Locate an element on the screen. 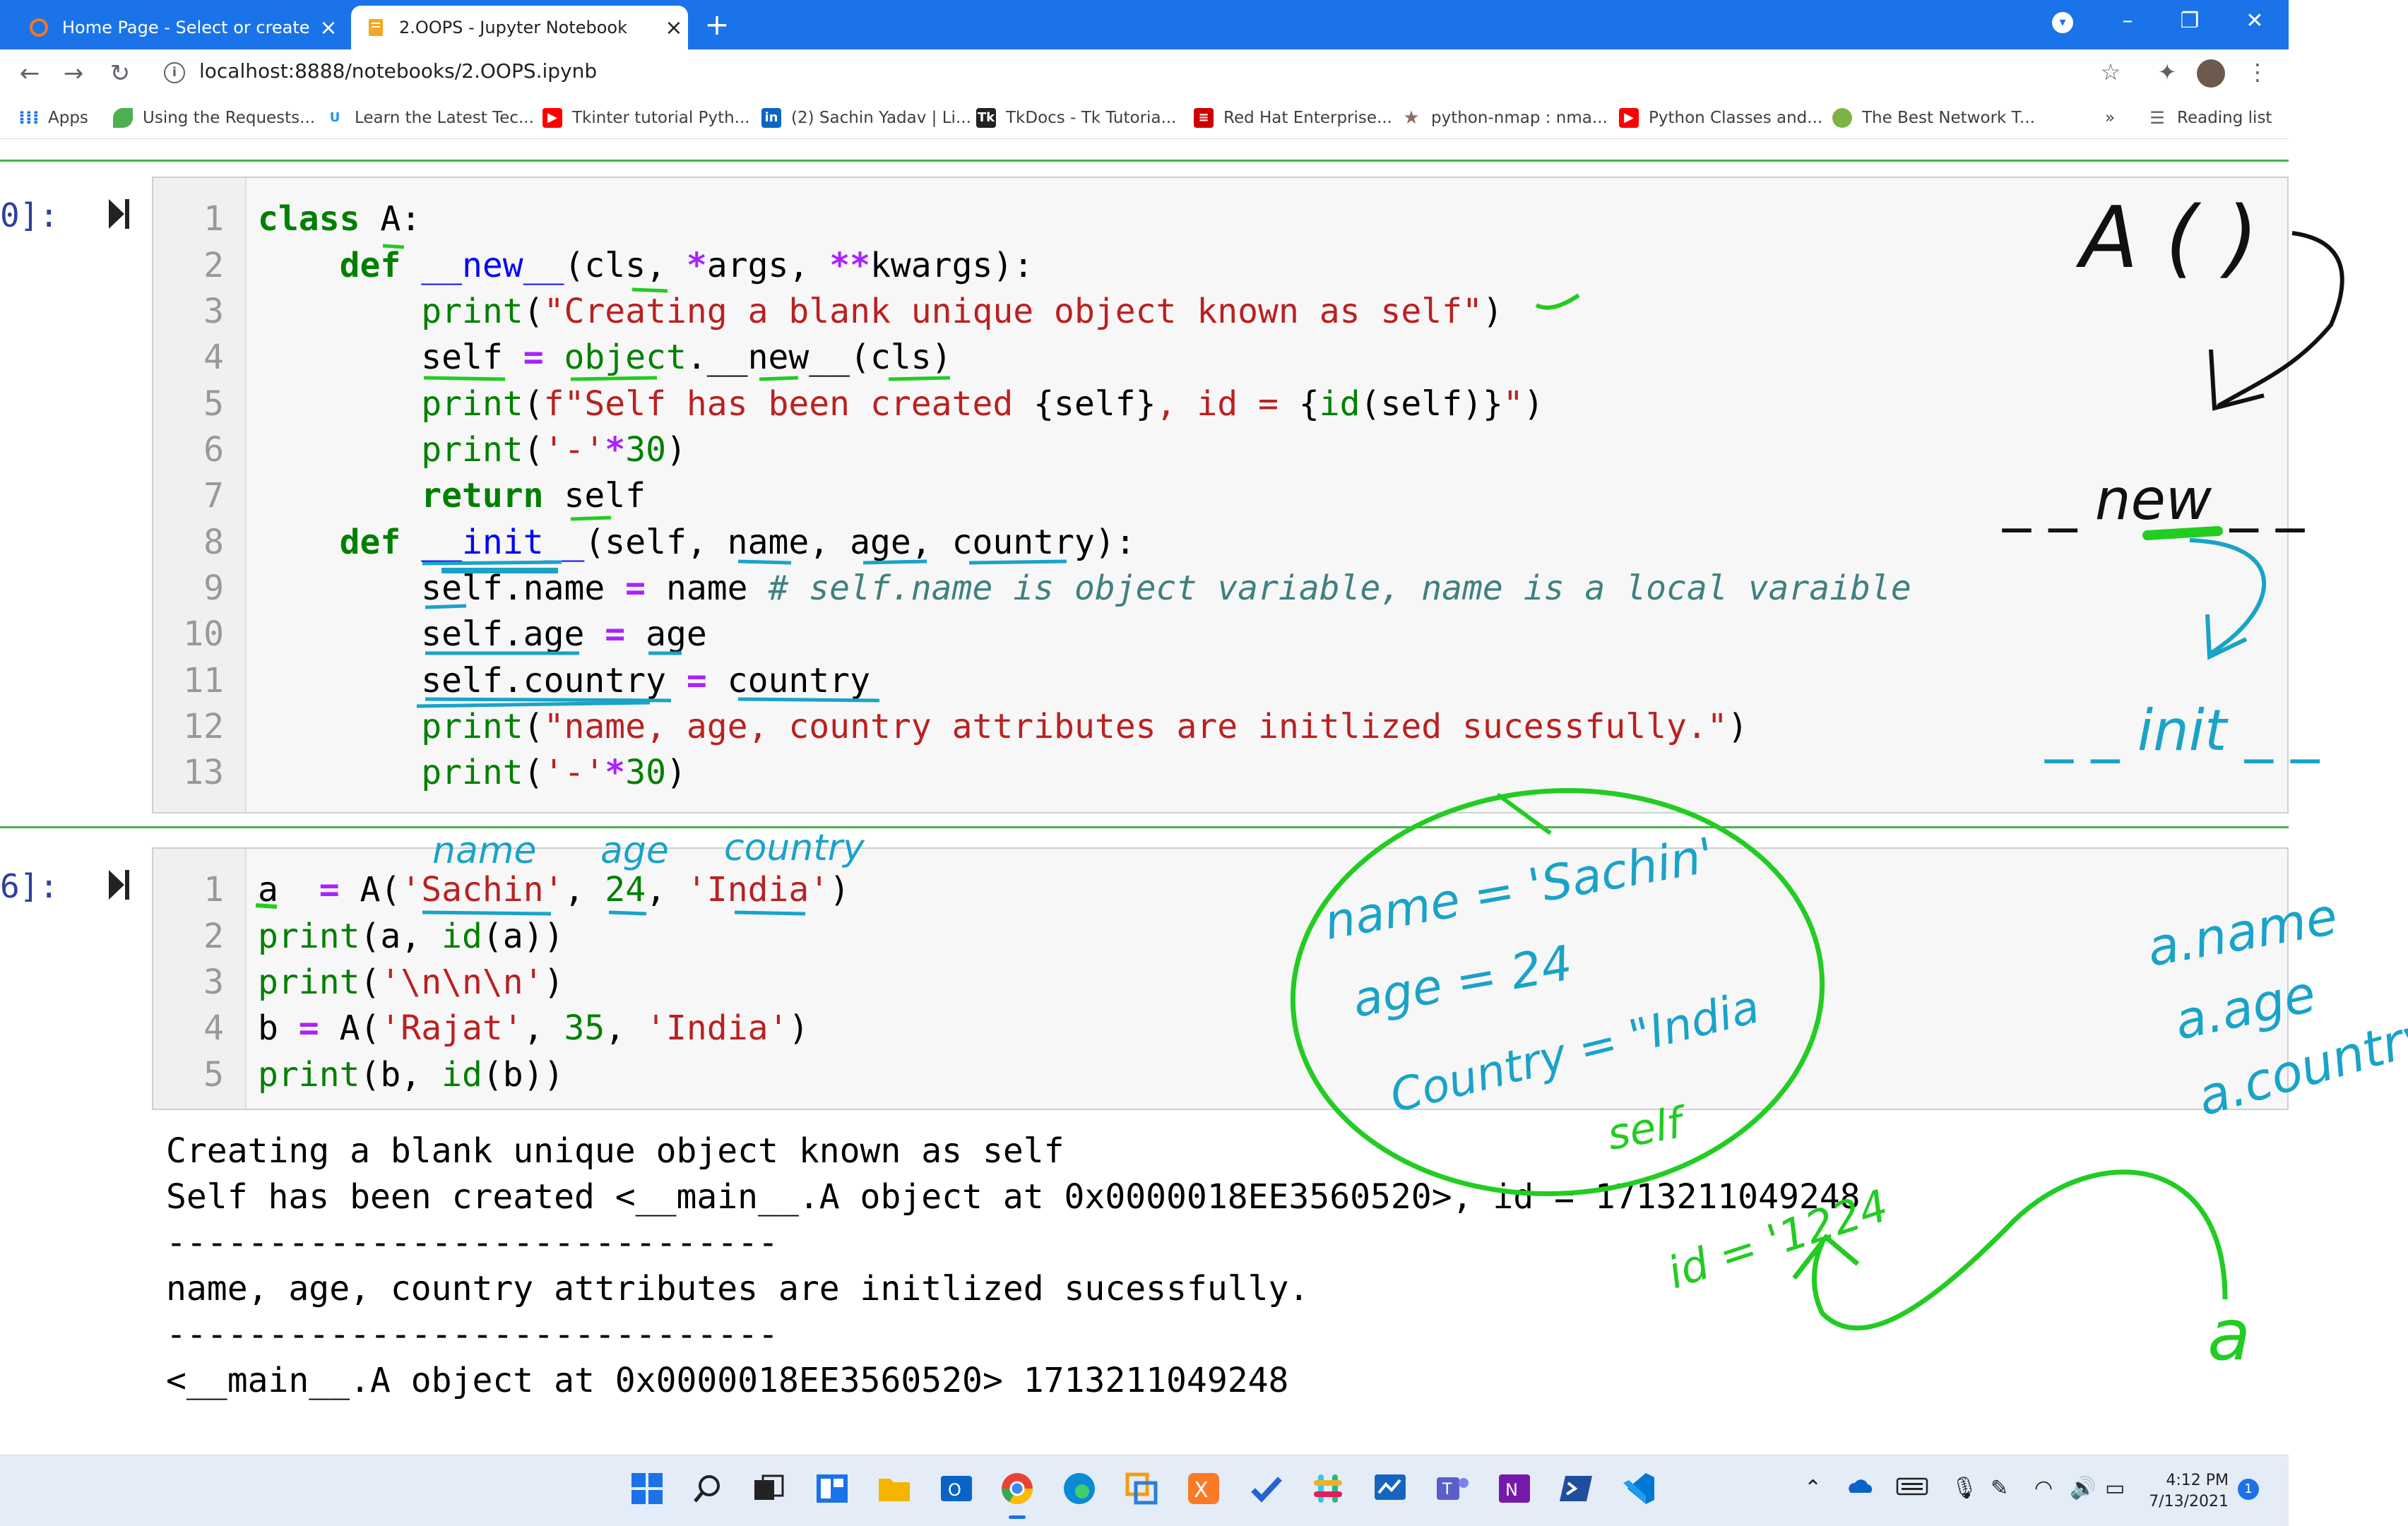 The image size is (2408, 1526). cell-separator is located at coordinates (1144, 827).